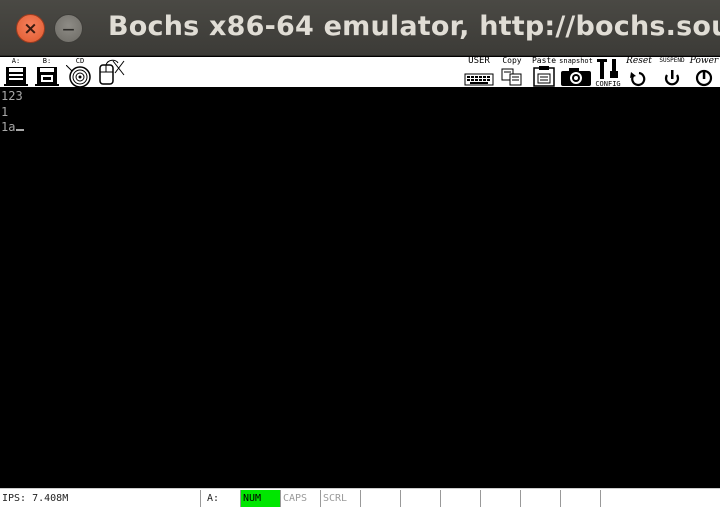 This screenshot has width=720, height=511. Describe the element at coordinates (512, 60) in the screenshot. I see `copy-label: Copy` at that location.